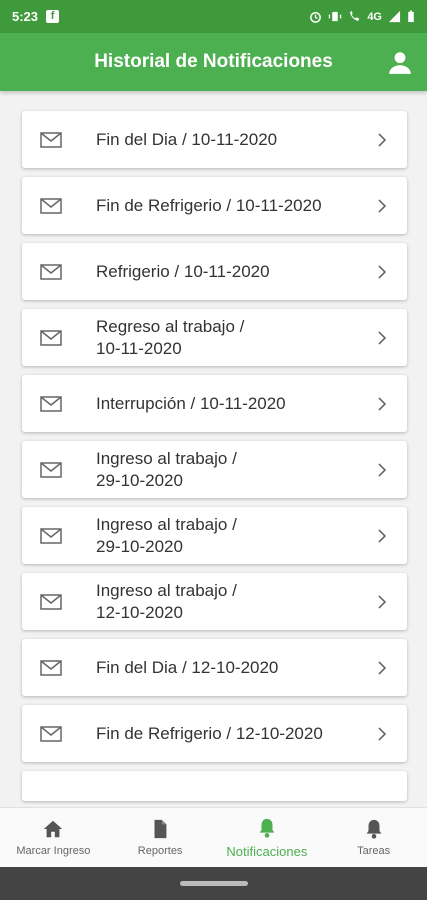 This screenshot has height=900, width=427. What do you see at coordinates (267, 851) in the screenshot?
I see `nav-label: Notificaciones` at bounding box center [267, 851].